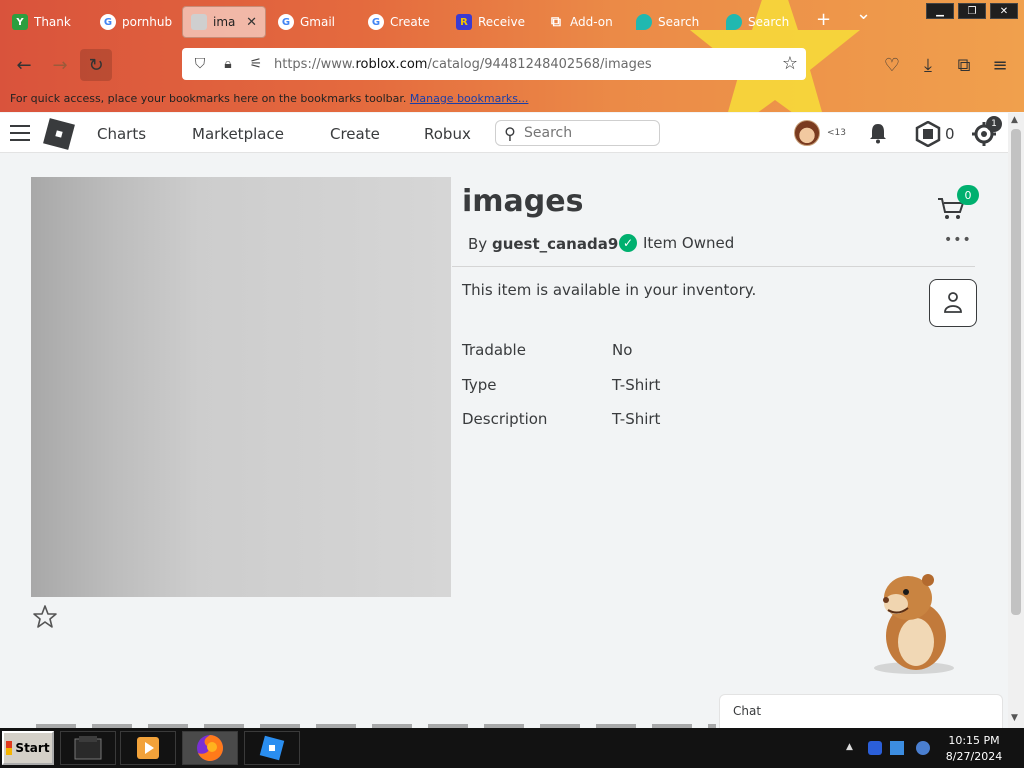 This screenshot has height=768, width=1024. I want to click on page-scrollbar: ▲ ▼, so click(1016, 420).